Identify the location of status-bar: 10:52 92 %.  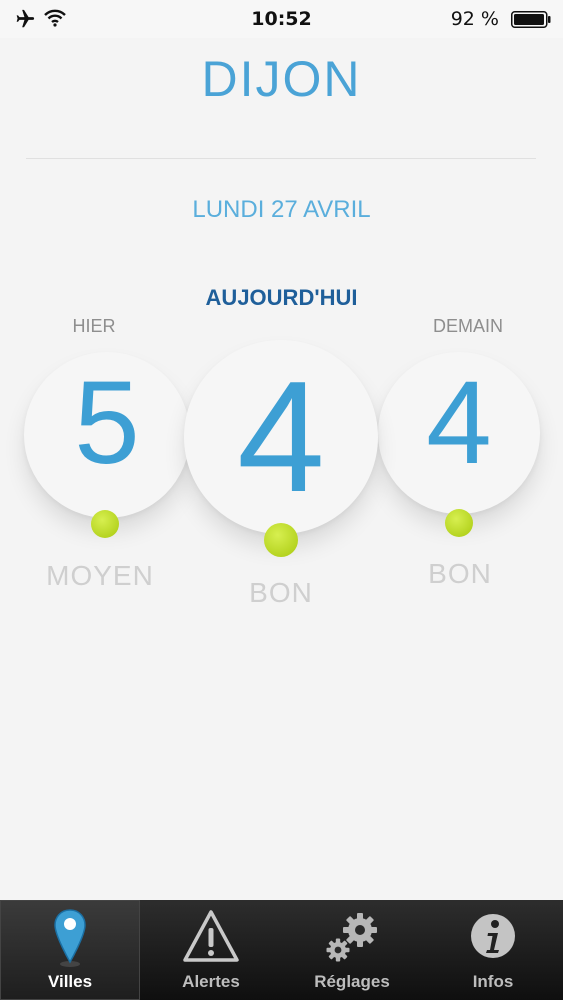
(281, 19).